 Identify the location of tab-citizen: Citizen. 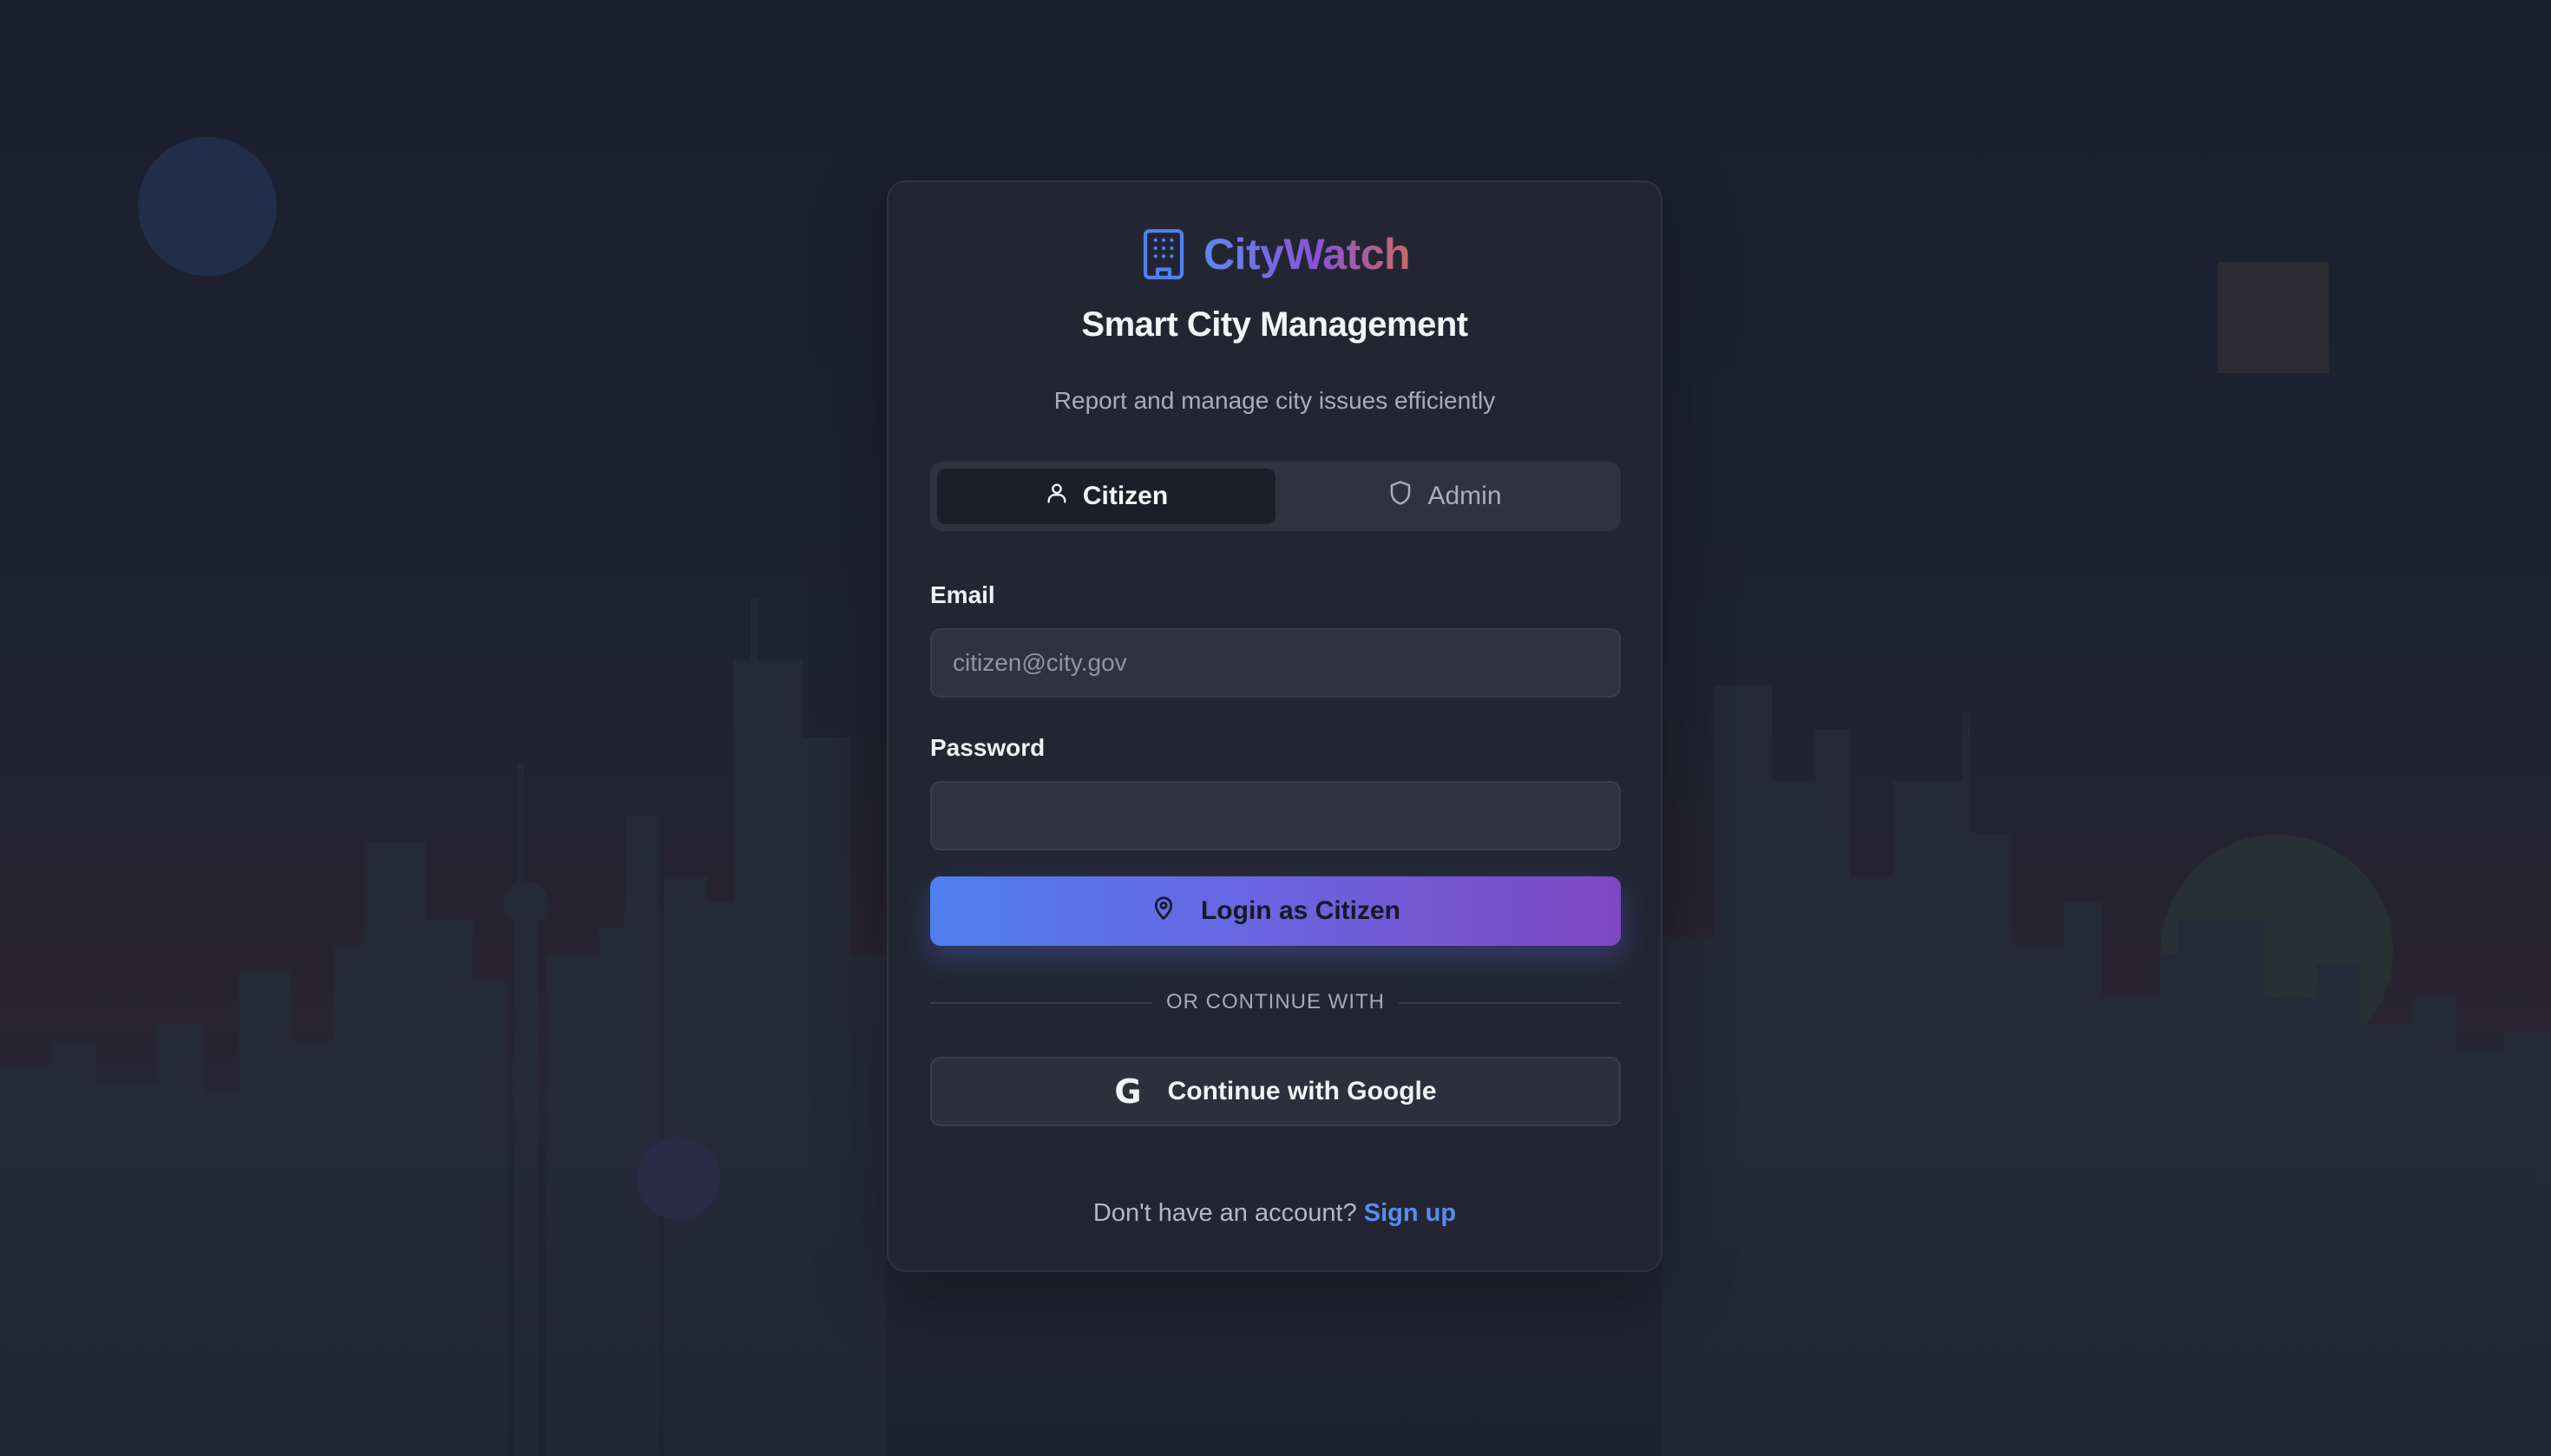
(1106, 496).